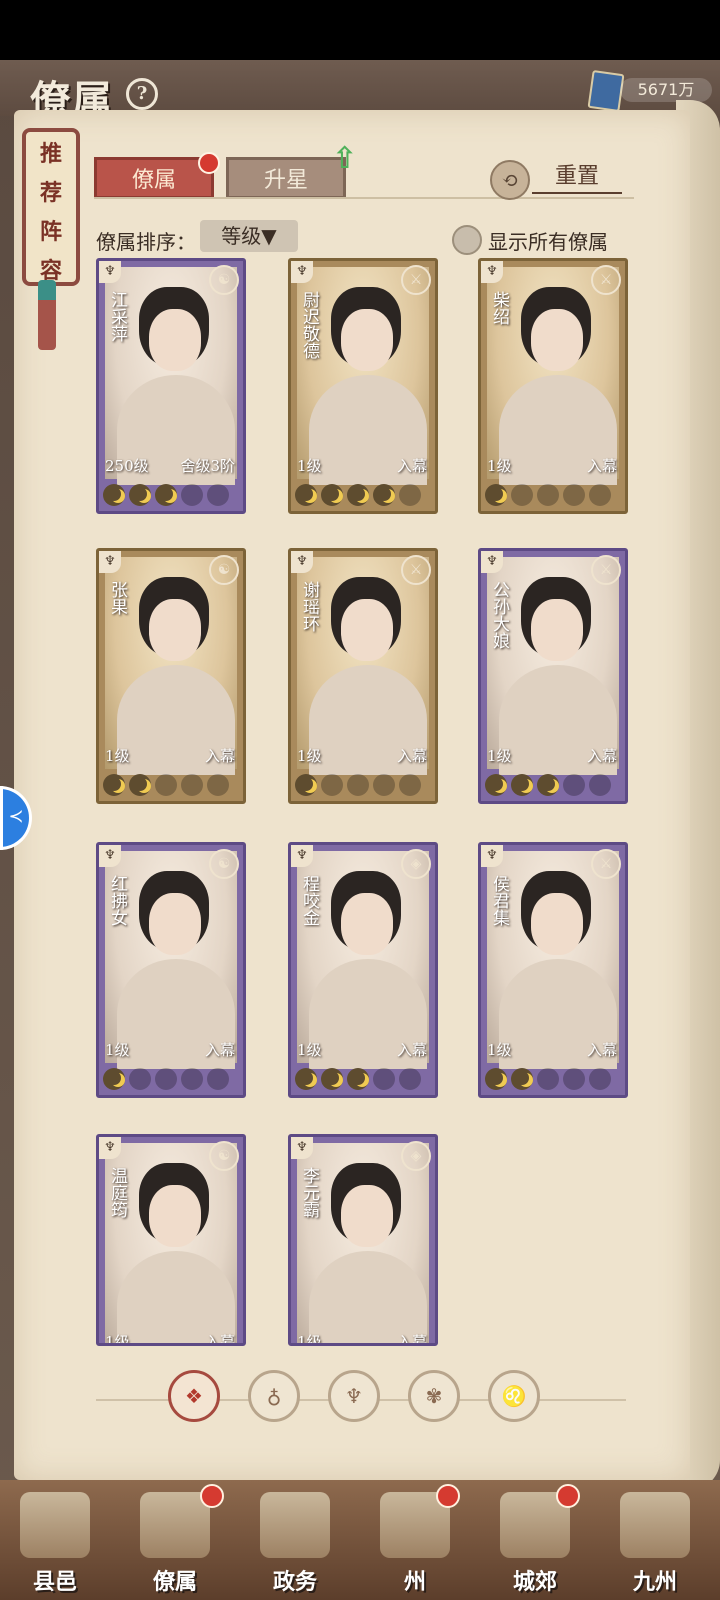  What do you see at coordinates (553, 676) in the screenshot?
I see `character-card: ♆ ⚔ 公孙大娘 1级 入幕` at bounding box center [553, 676].